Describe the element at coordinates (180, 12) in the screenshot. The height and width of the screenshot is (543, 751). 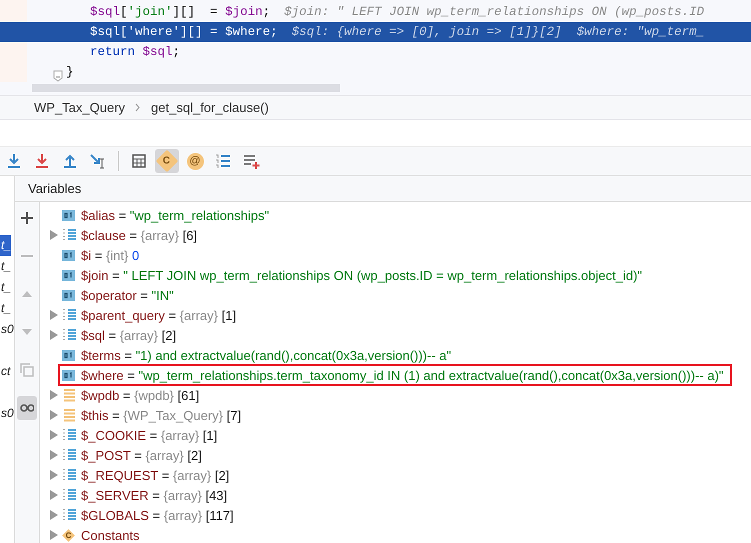
I see `code-line: $sql['join'][] = $join;` at that location.